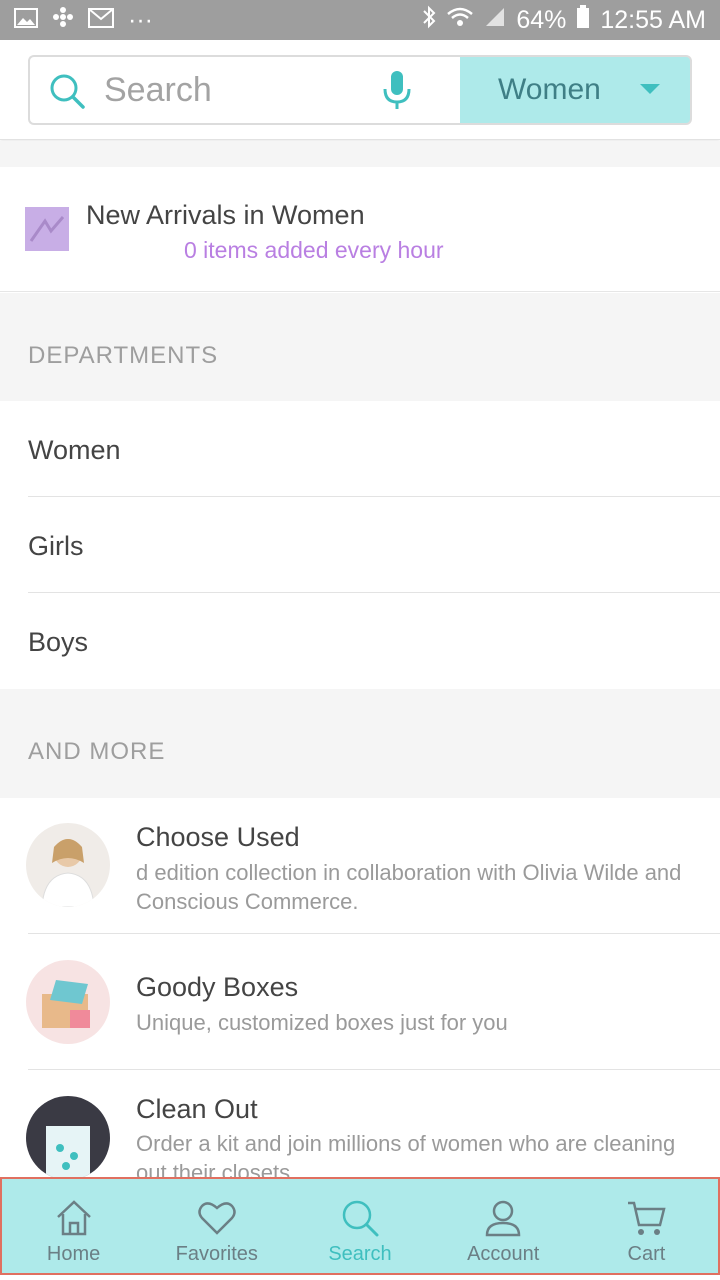 This screenshot has width=720, height=1280. I want to click on heart-icon, so click(217, 1218).